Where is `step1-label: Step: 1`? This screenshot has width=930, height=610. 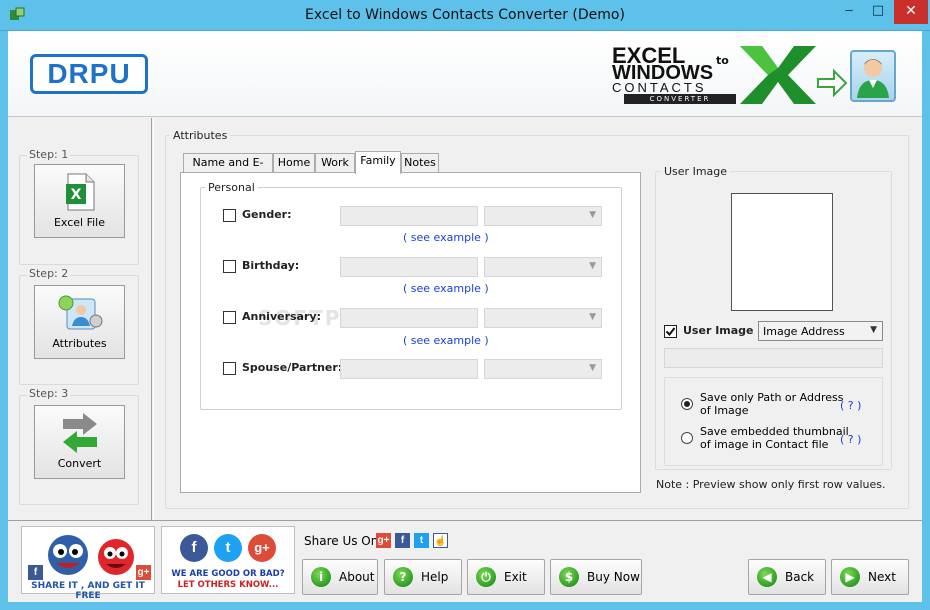
step1-label: Step: 1 is located at coordinates (49, 154).